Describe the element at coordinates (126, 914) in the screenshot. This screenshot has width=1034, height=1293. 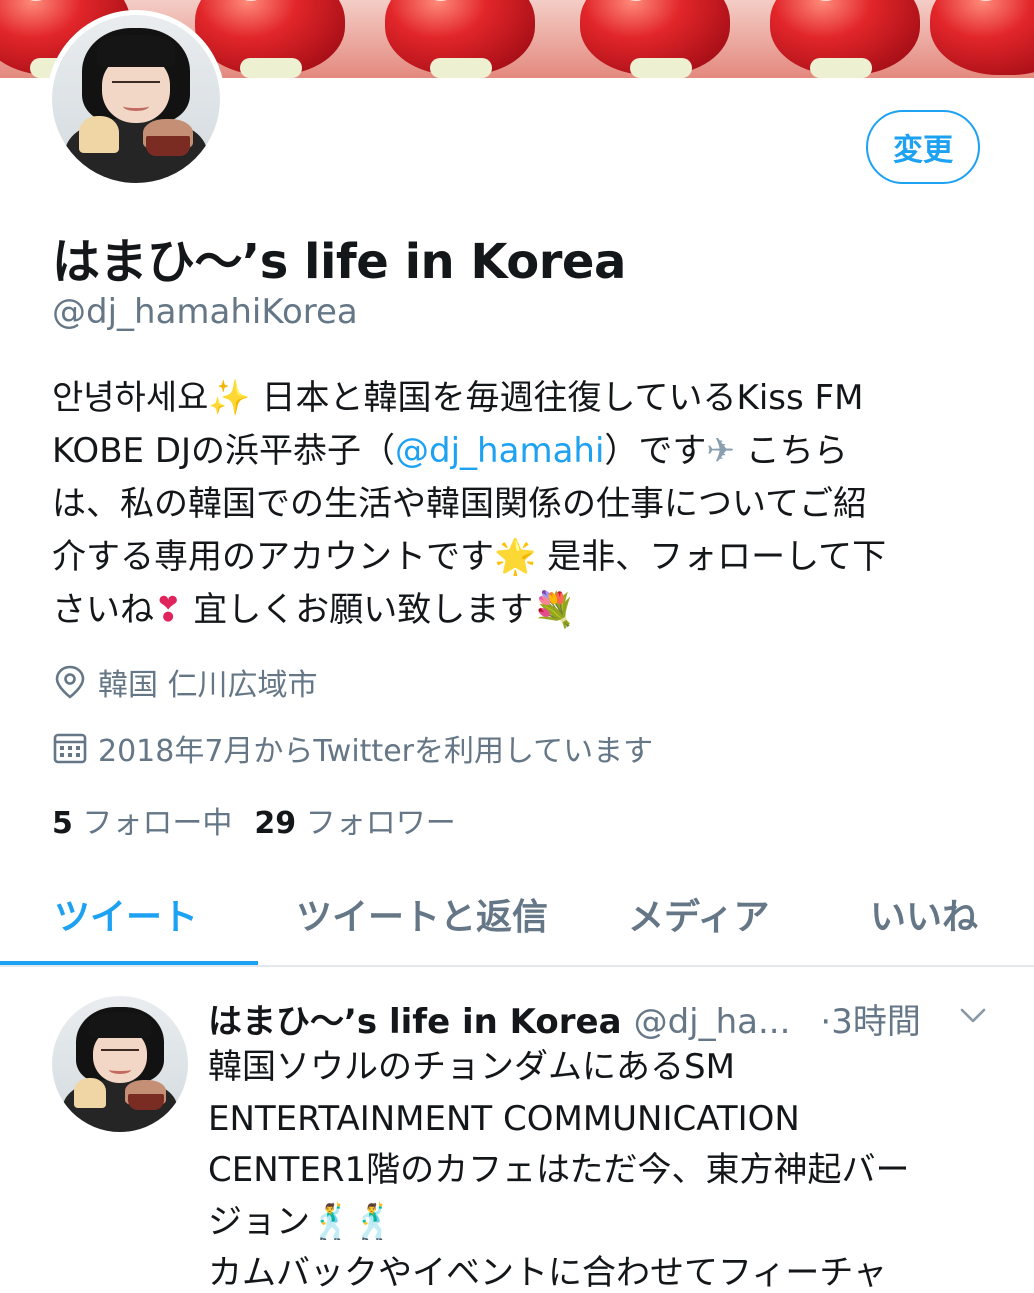
I see `tab-tweets: ツイート` at that location.